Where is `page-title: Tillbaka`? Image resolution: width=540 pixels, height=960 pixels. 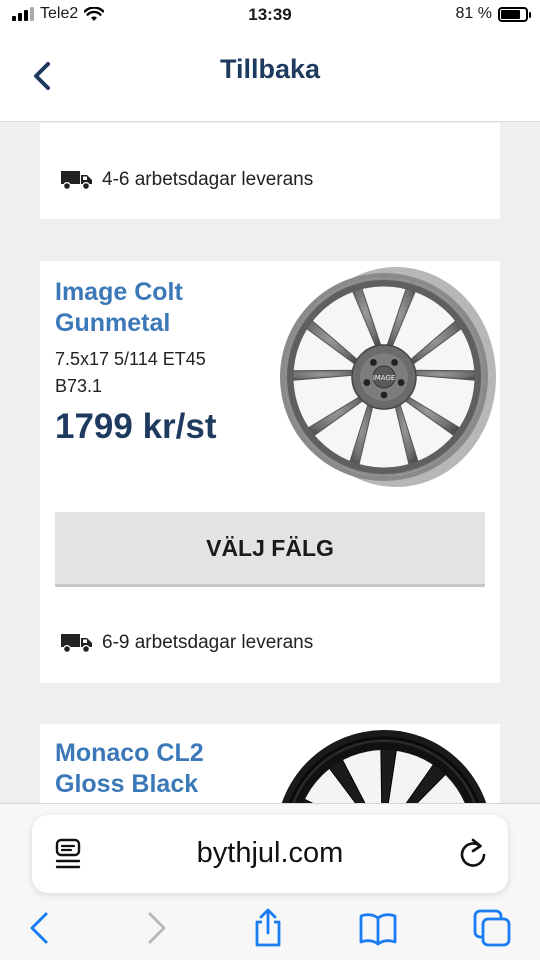 page-title: Tillbaka is located at coordinates (270, 69).